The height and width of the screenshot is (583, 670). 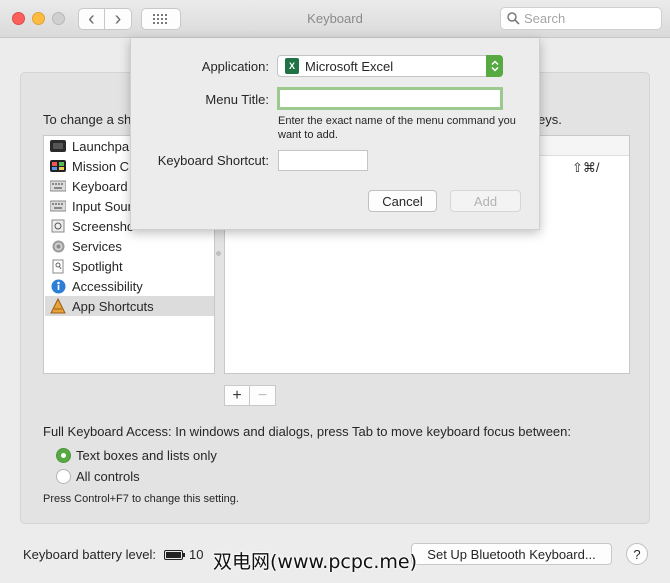 I want to click on excel-app-icon: X, so click(x=292, y=66).